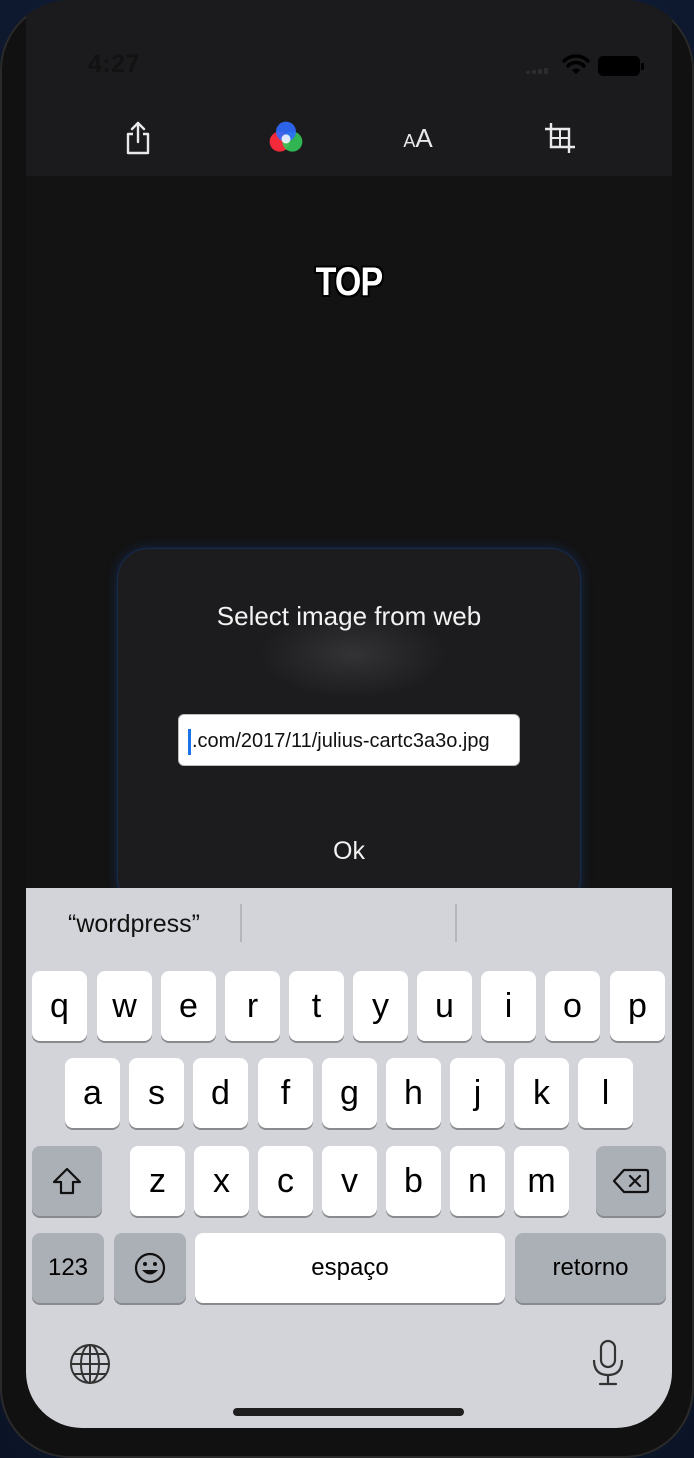 The width and height of the screenshot is (694, 1458). What do you see at coordinates (349, 1181) in the screenshot?
I see `key-v: v` at bounding box center [349, 1181].